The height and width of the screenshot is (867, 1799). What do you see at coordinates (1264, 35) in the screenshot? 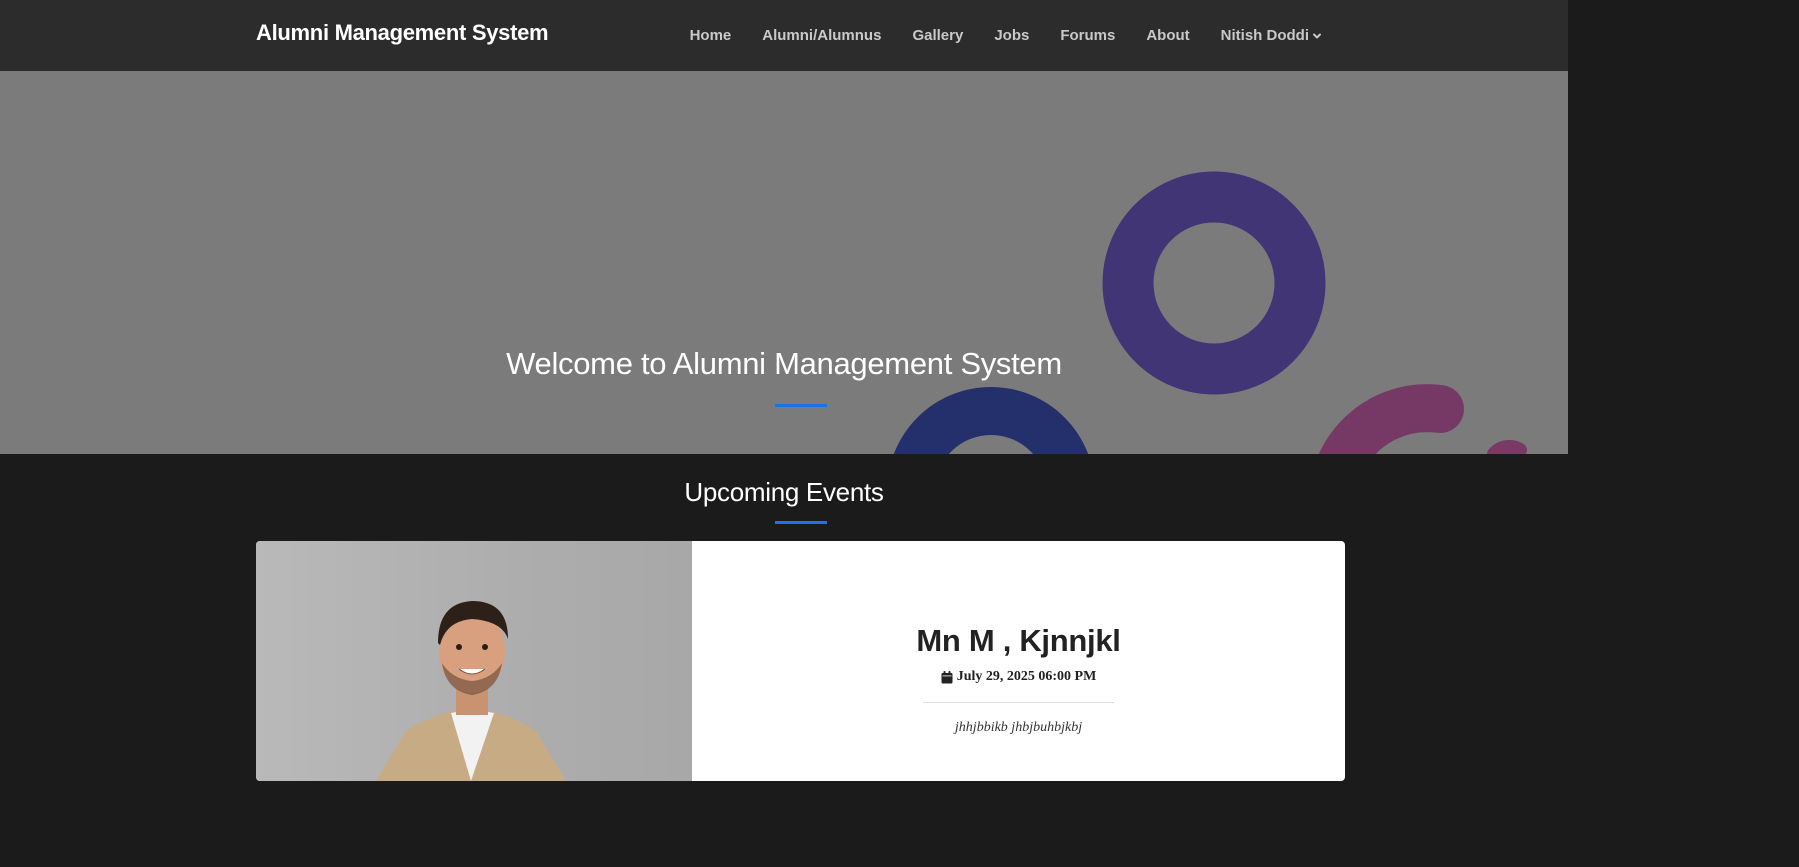
I see `user-menu-label: Nitish Doddi` at bounding box center [1264, 35].